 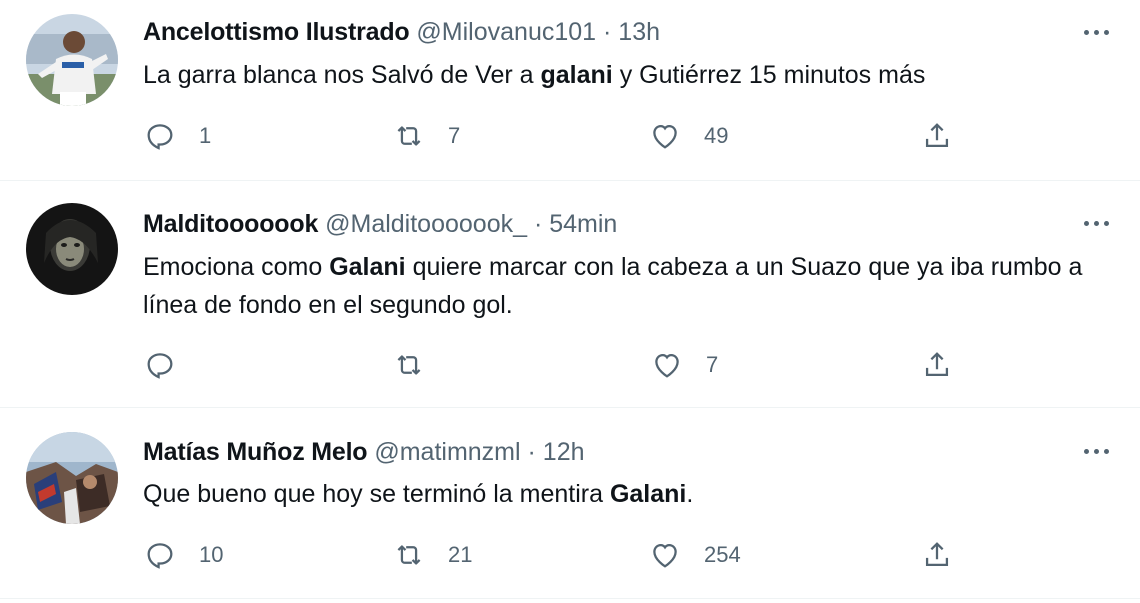 I want to click on timestamp: 13h, so click(x=639, y=32).